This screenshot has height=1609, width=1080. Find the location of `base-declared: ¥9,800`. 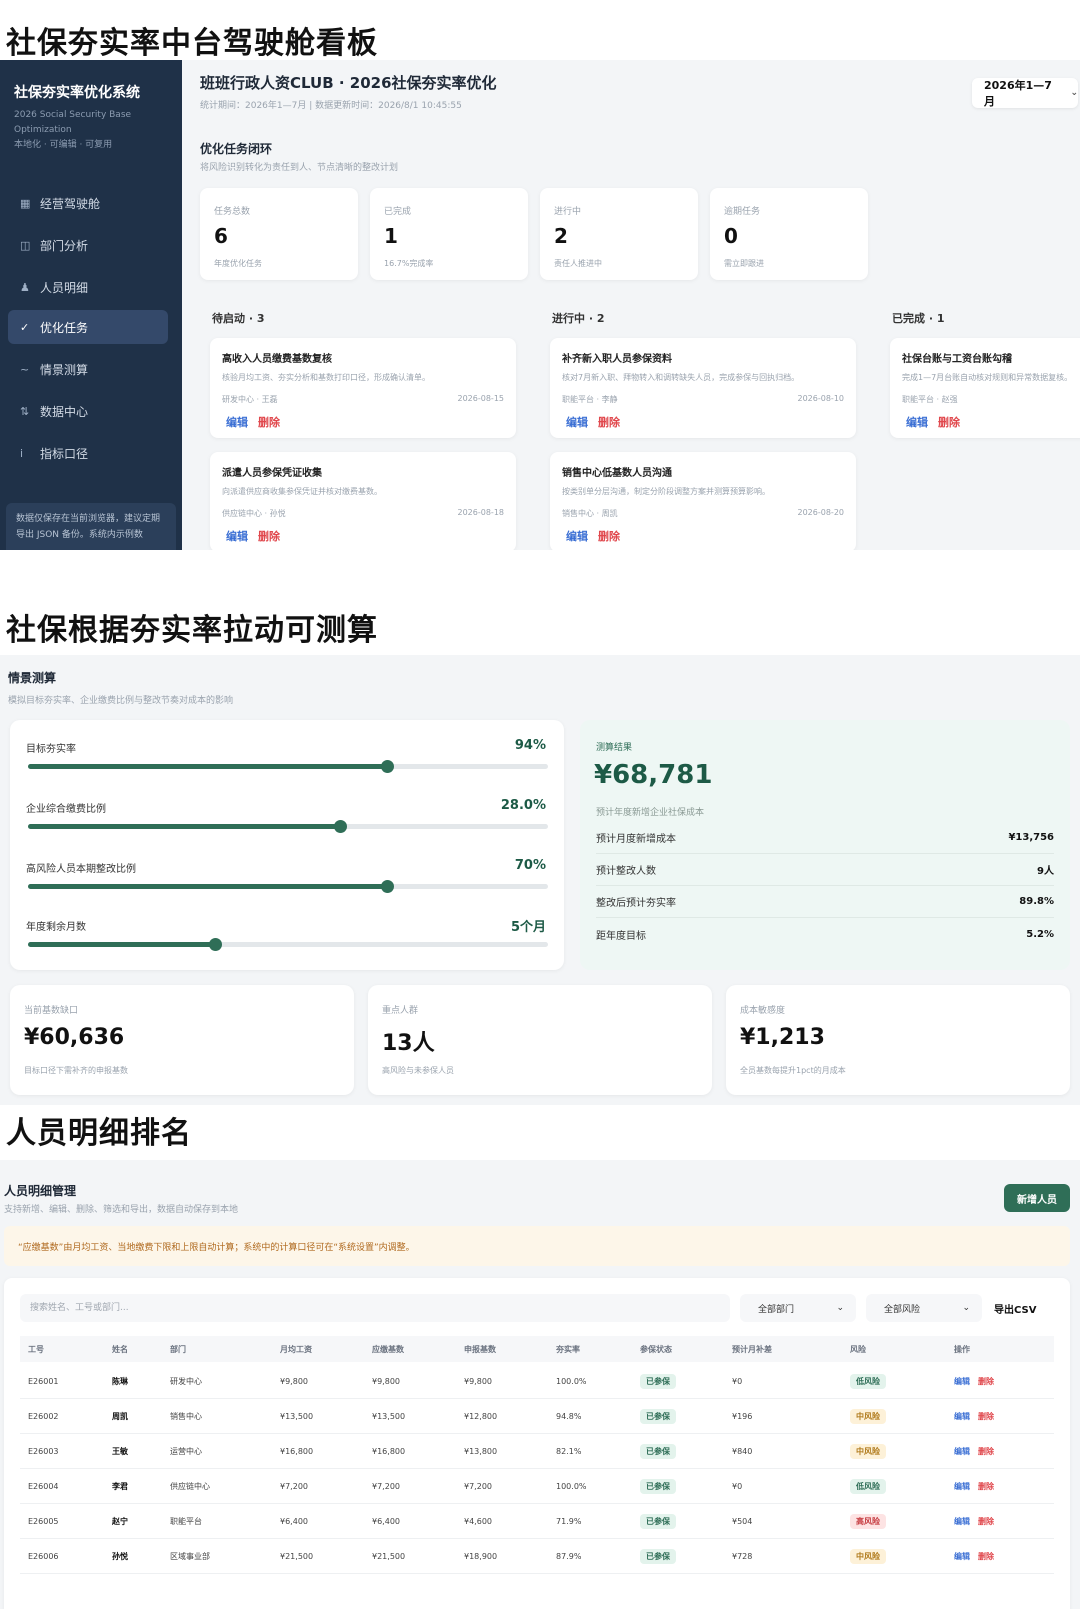

base-declared: ¥9,800 is located at coordinates (478, 1381).